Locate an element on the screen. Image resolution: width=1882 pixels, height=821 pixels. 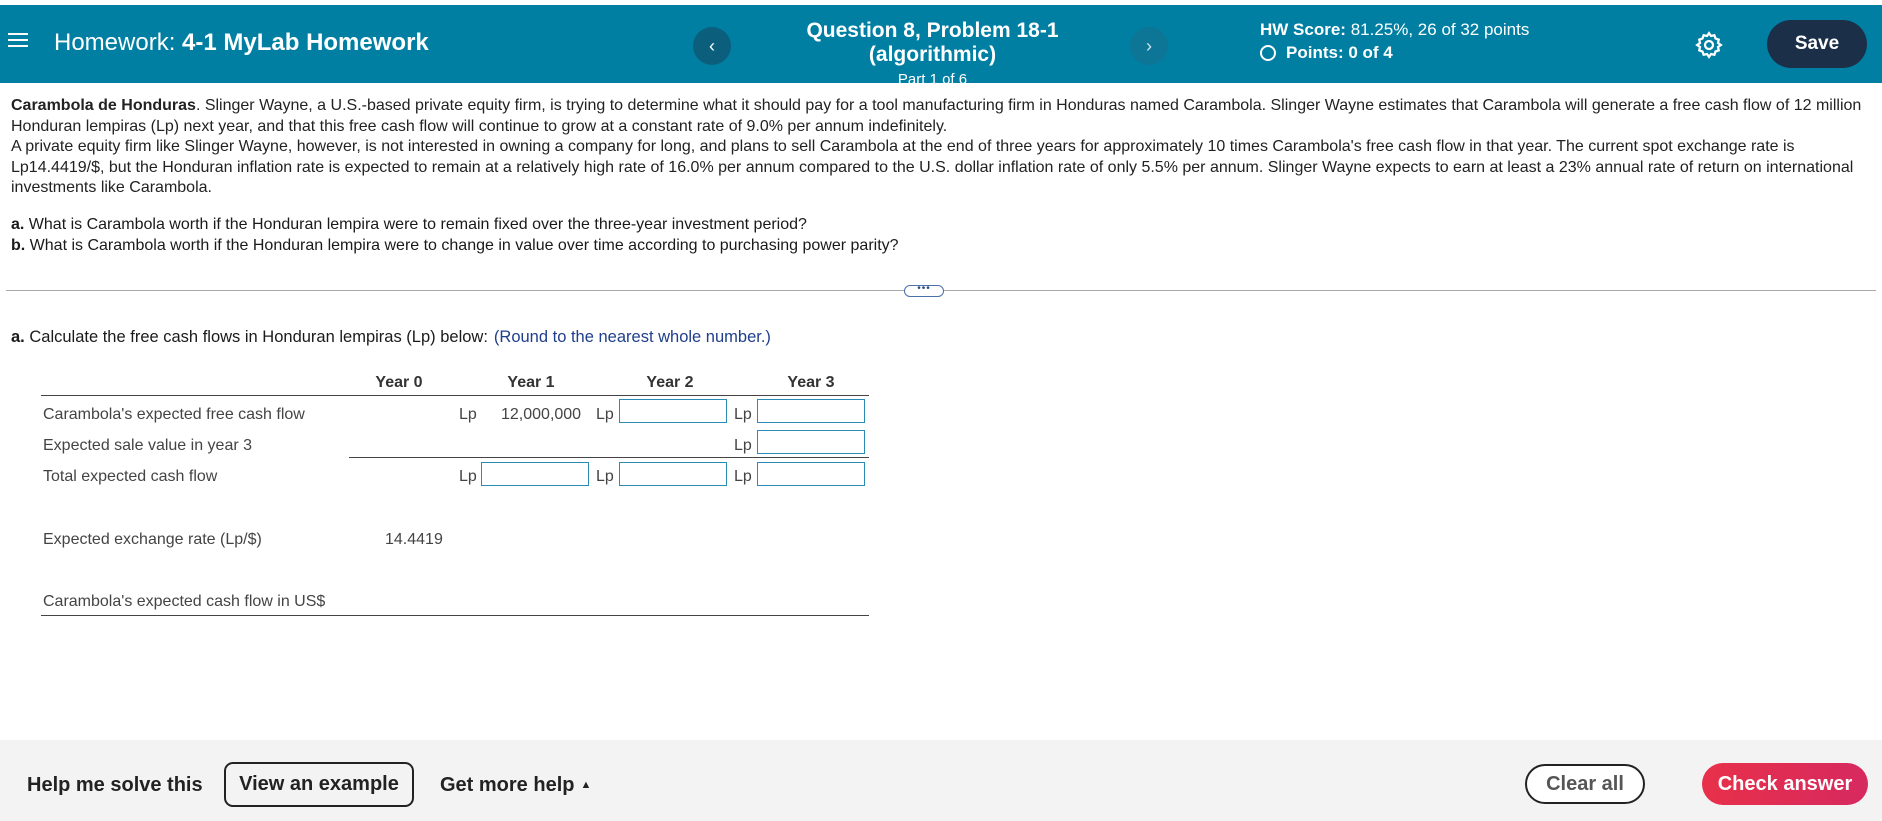
row-label-exchange-rate: Expected exchange rate (Lp/$) is located at coordinates (152, 539).